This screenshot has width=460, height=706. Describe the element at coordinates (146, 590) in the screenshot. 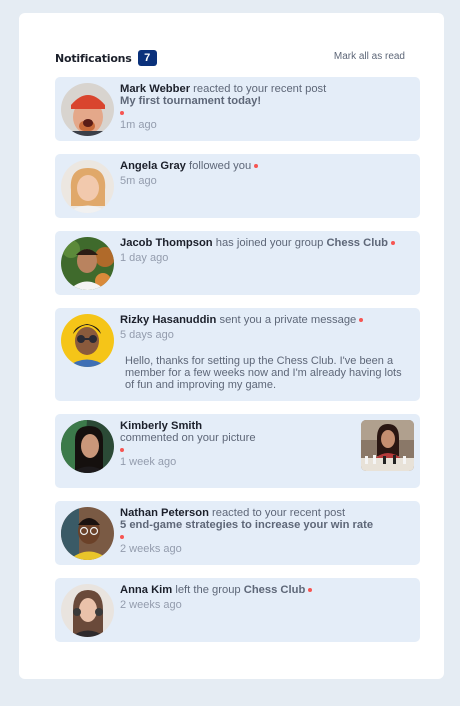

I see `notification-user-name: Anna Kim` at that location.